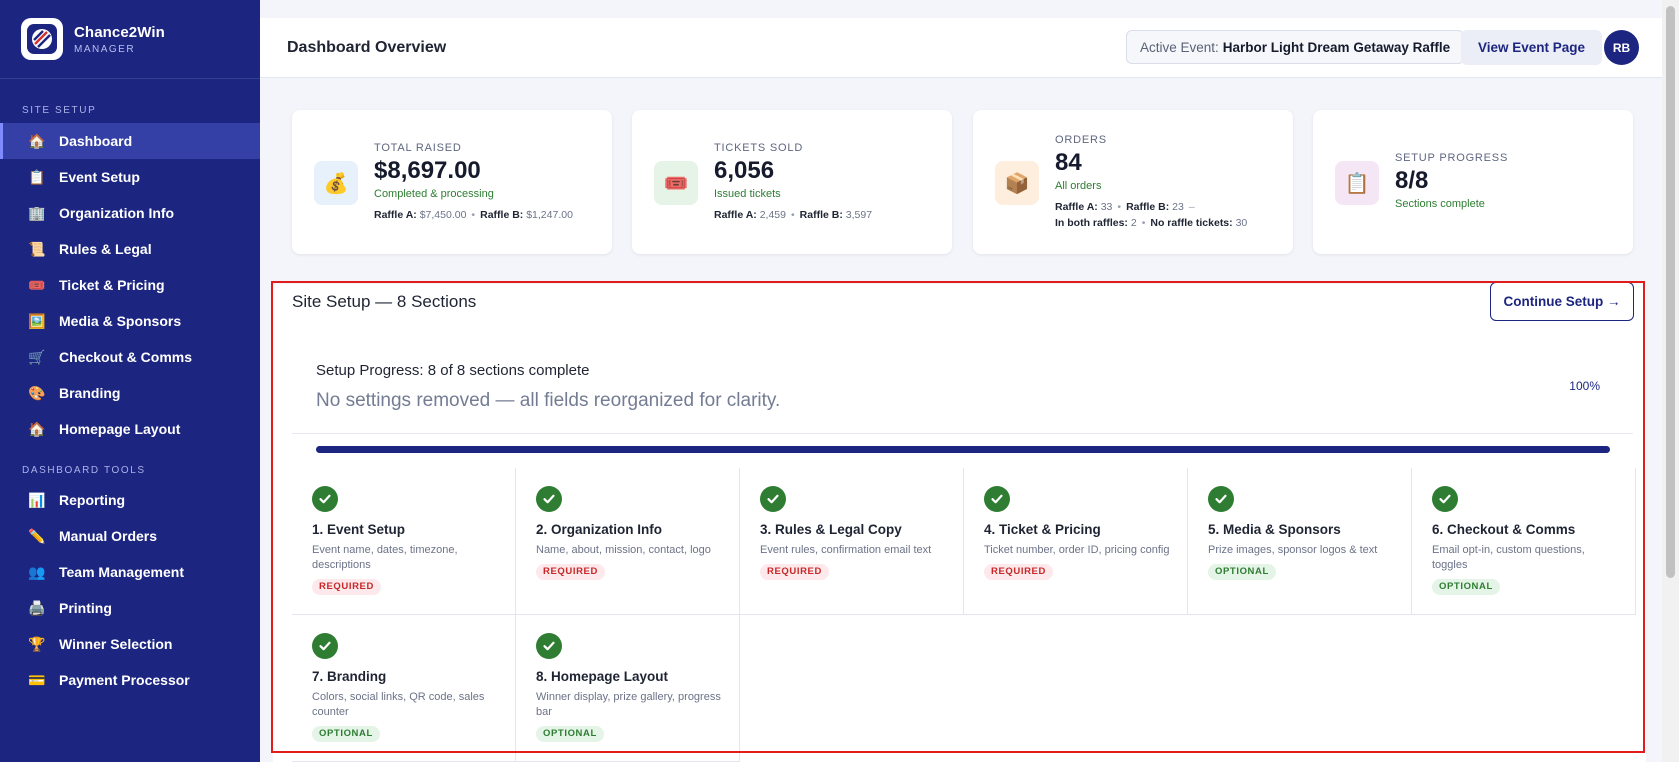 Image resolution: width=1679 pixels, height=762 pixels. Describe the element at coordinates (859, 215) in the screenshot. I see `raffle-b-value: 3,597` at that location.